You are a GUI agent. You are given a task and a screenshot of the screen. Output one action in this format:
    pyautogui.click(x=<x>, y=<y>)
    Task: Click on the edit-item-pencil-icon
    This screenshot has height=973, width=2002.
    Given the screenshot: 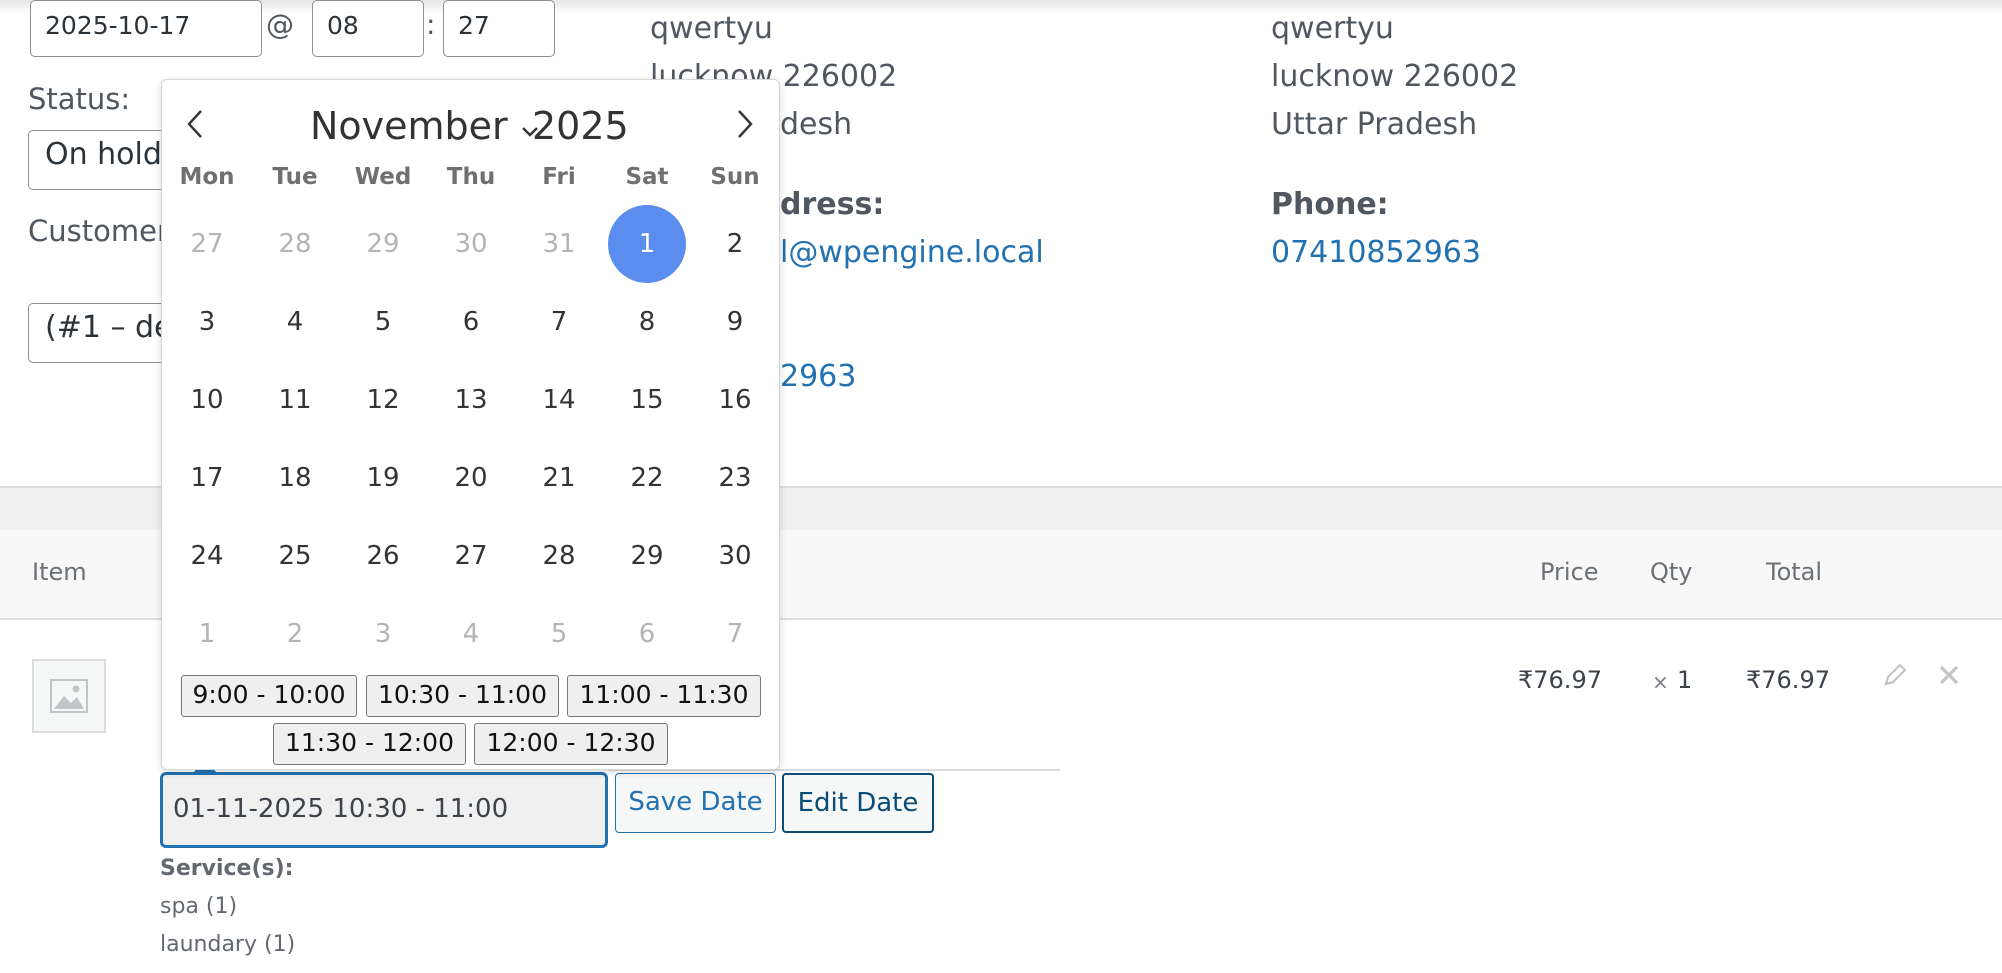 What is the action you would take?
    pyautogui.click(x=1895, y=677)
    